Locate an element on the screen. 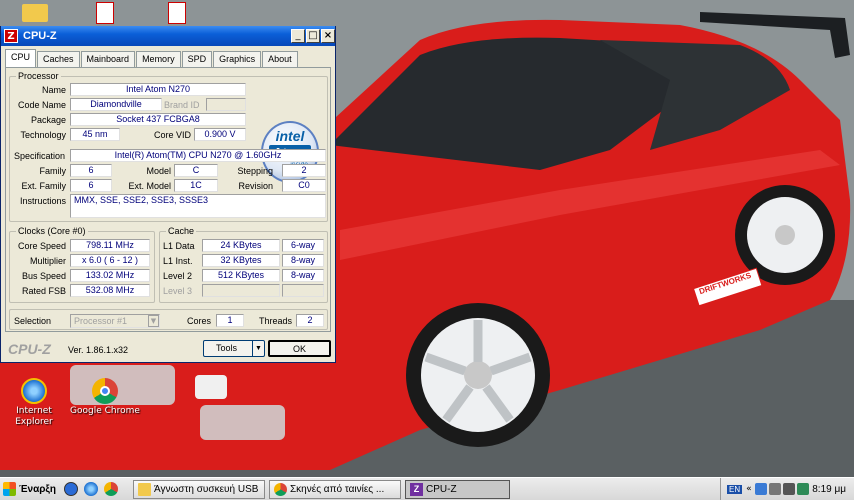  task-label: CPU-Z is located at coordinates (441, 489).